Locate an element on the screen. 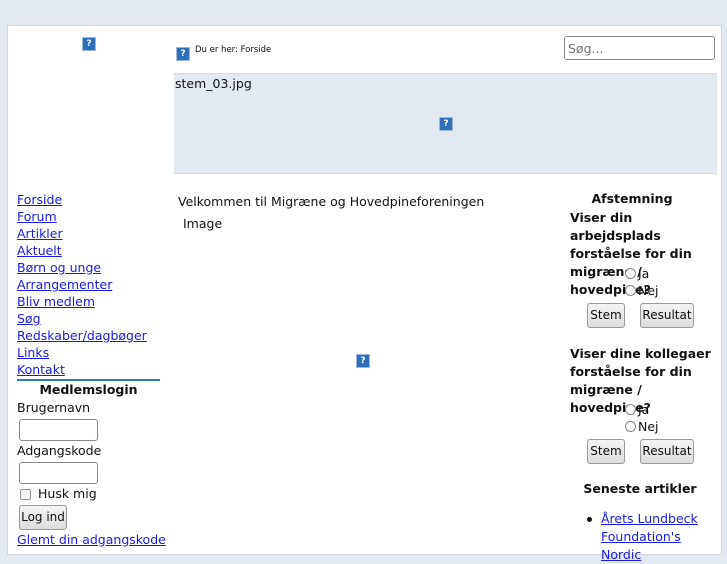  banner-alt-text: stem_03.jpg is located at coordinates (213, 83).